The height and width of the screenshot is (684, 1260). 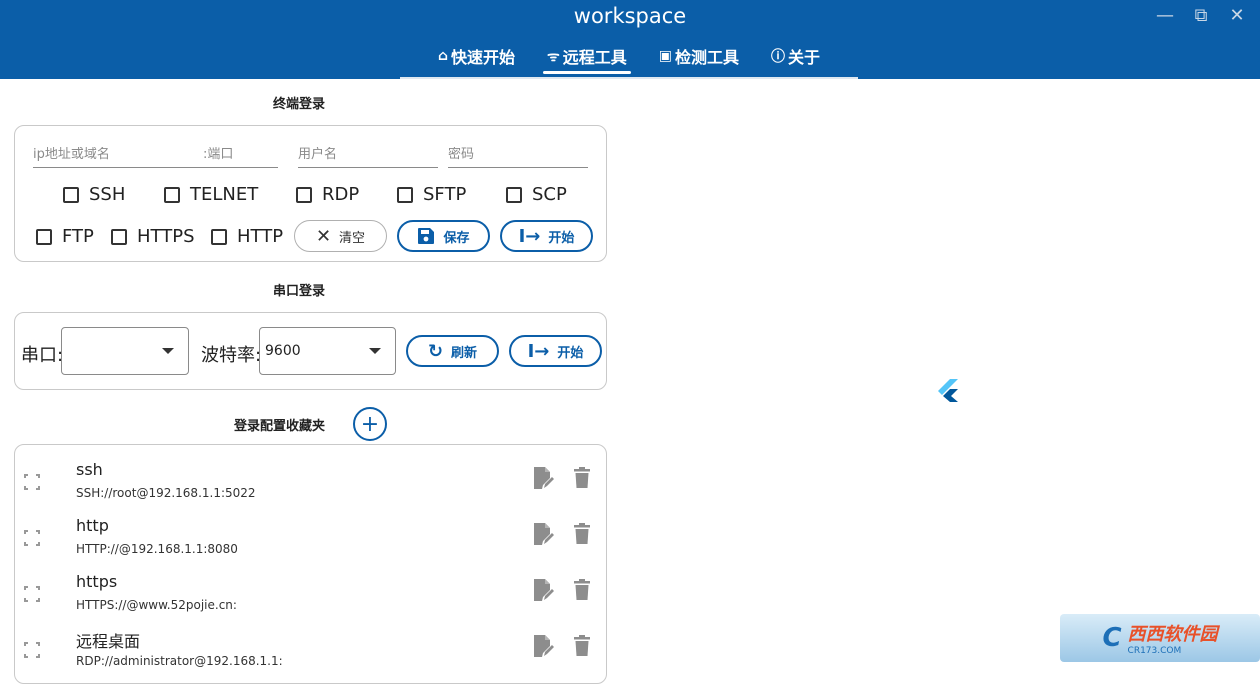 I want to click on checkbox-ssh: SSH, so click(x=94, y=194).